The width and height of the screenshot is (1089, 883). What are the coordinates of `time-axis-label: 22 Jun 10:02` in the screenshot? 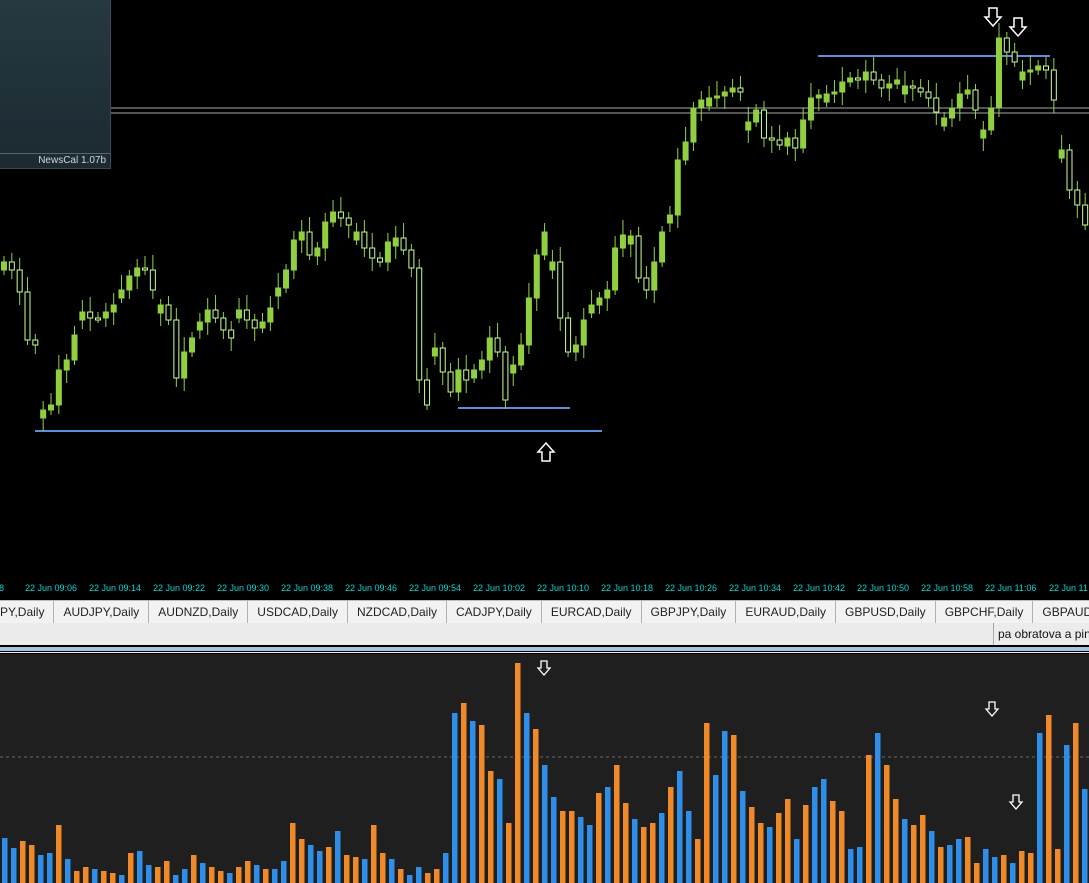 It's located at (499, 588).